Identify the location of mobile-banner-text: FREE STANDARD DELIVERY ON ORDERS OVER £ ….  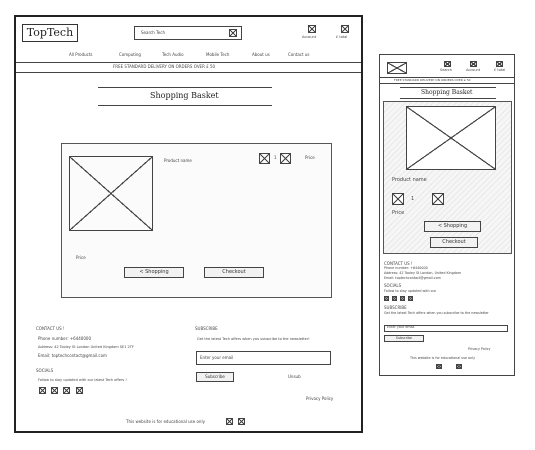
(432, 80).